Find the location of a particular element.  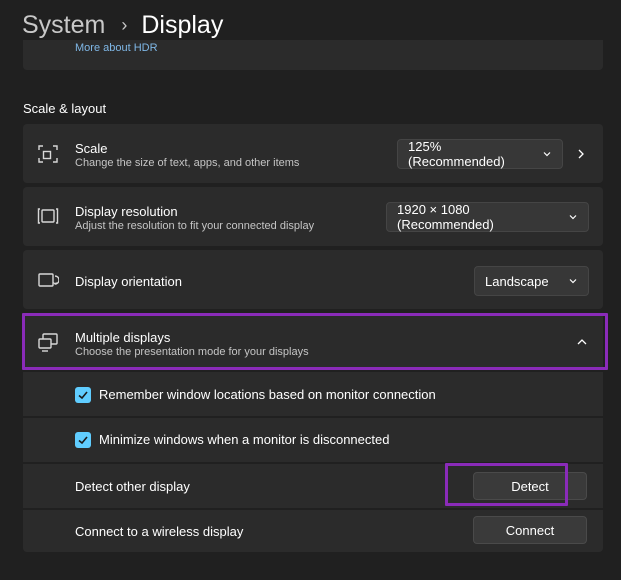

multiple-displays-highlight is located at coordinates (315, 341).